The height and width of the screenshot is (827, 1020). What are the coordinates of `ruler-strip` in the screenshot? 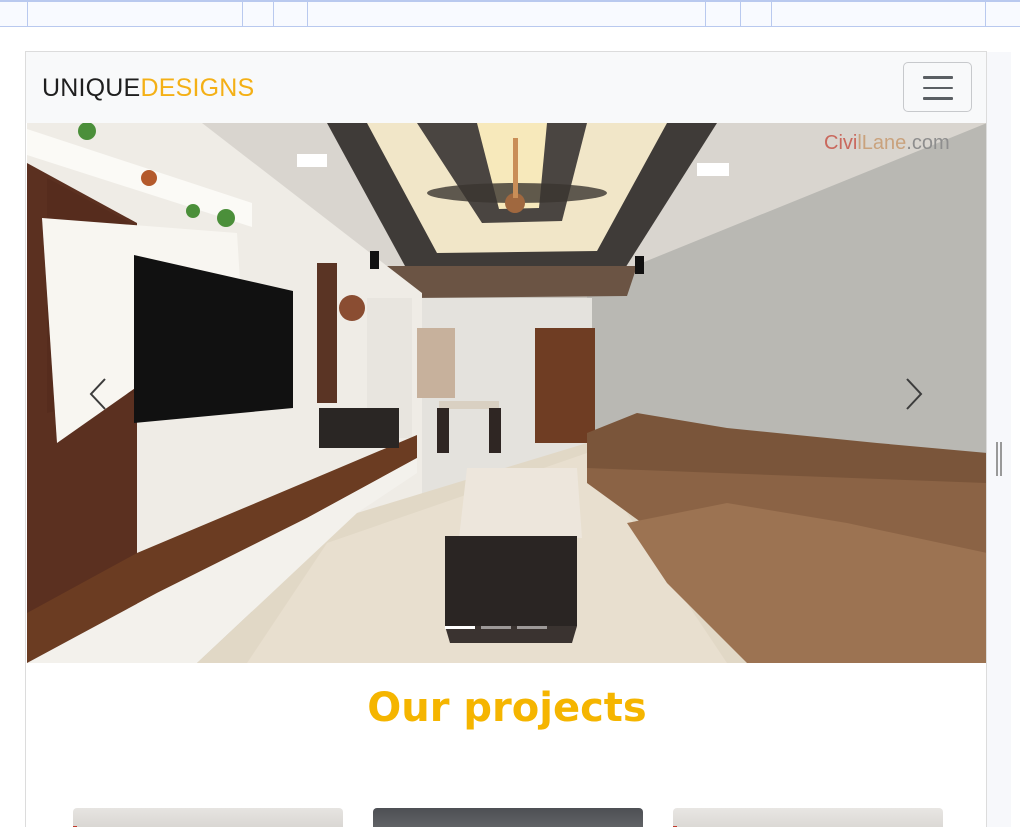 It's located at (510, 13).